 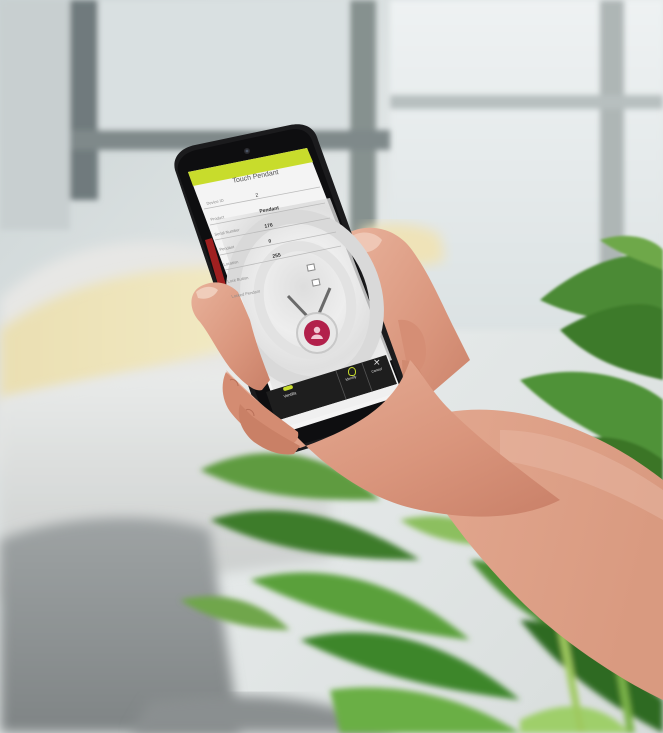 I want to click on field-value-pendant: 0, so click(x=270, y=241).